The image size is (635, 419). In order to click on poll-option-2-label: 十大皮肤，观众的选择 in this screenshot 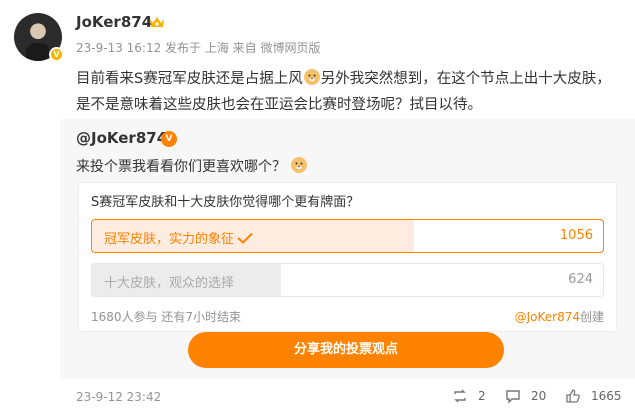, I will do `click(169, 283)`.